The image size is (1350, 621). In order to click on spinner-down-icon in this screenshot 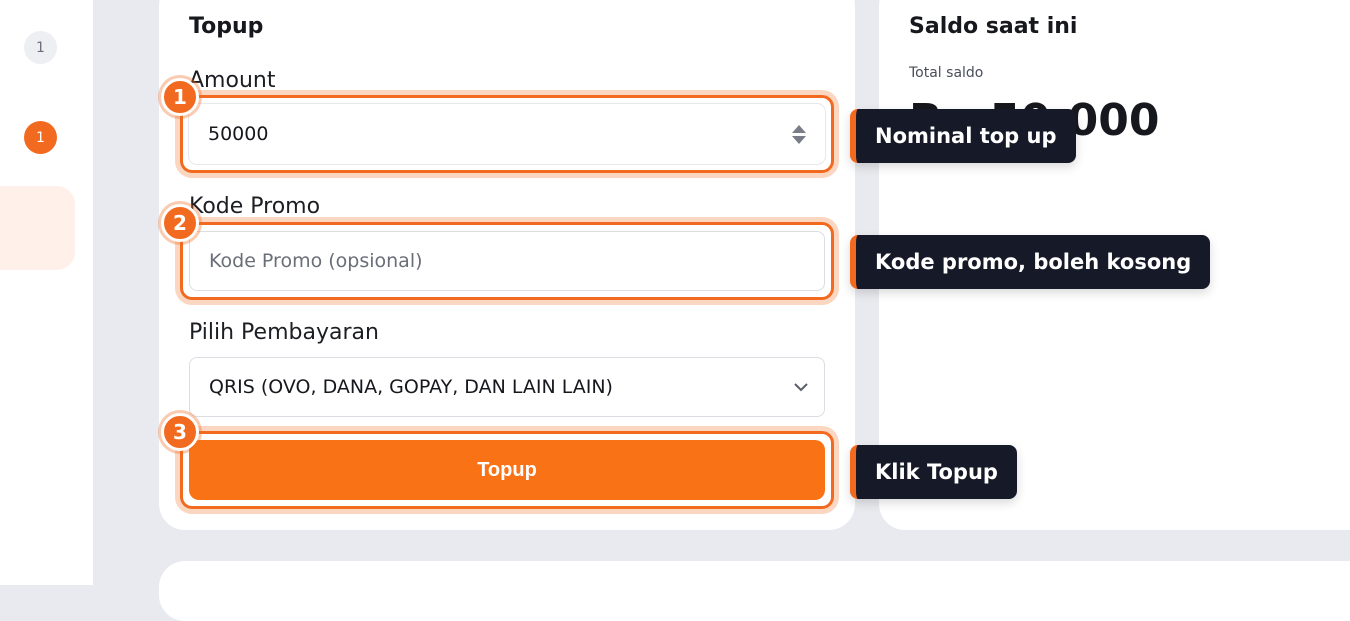, I will do `click(799, 139)`.